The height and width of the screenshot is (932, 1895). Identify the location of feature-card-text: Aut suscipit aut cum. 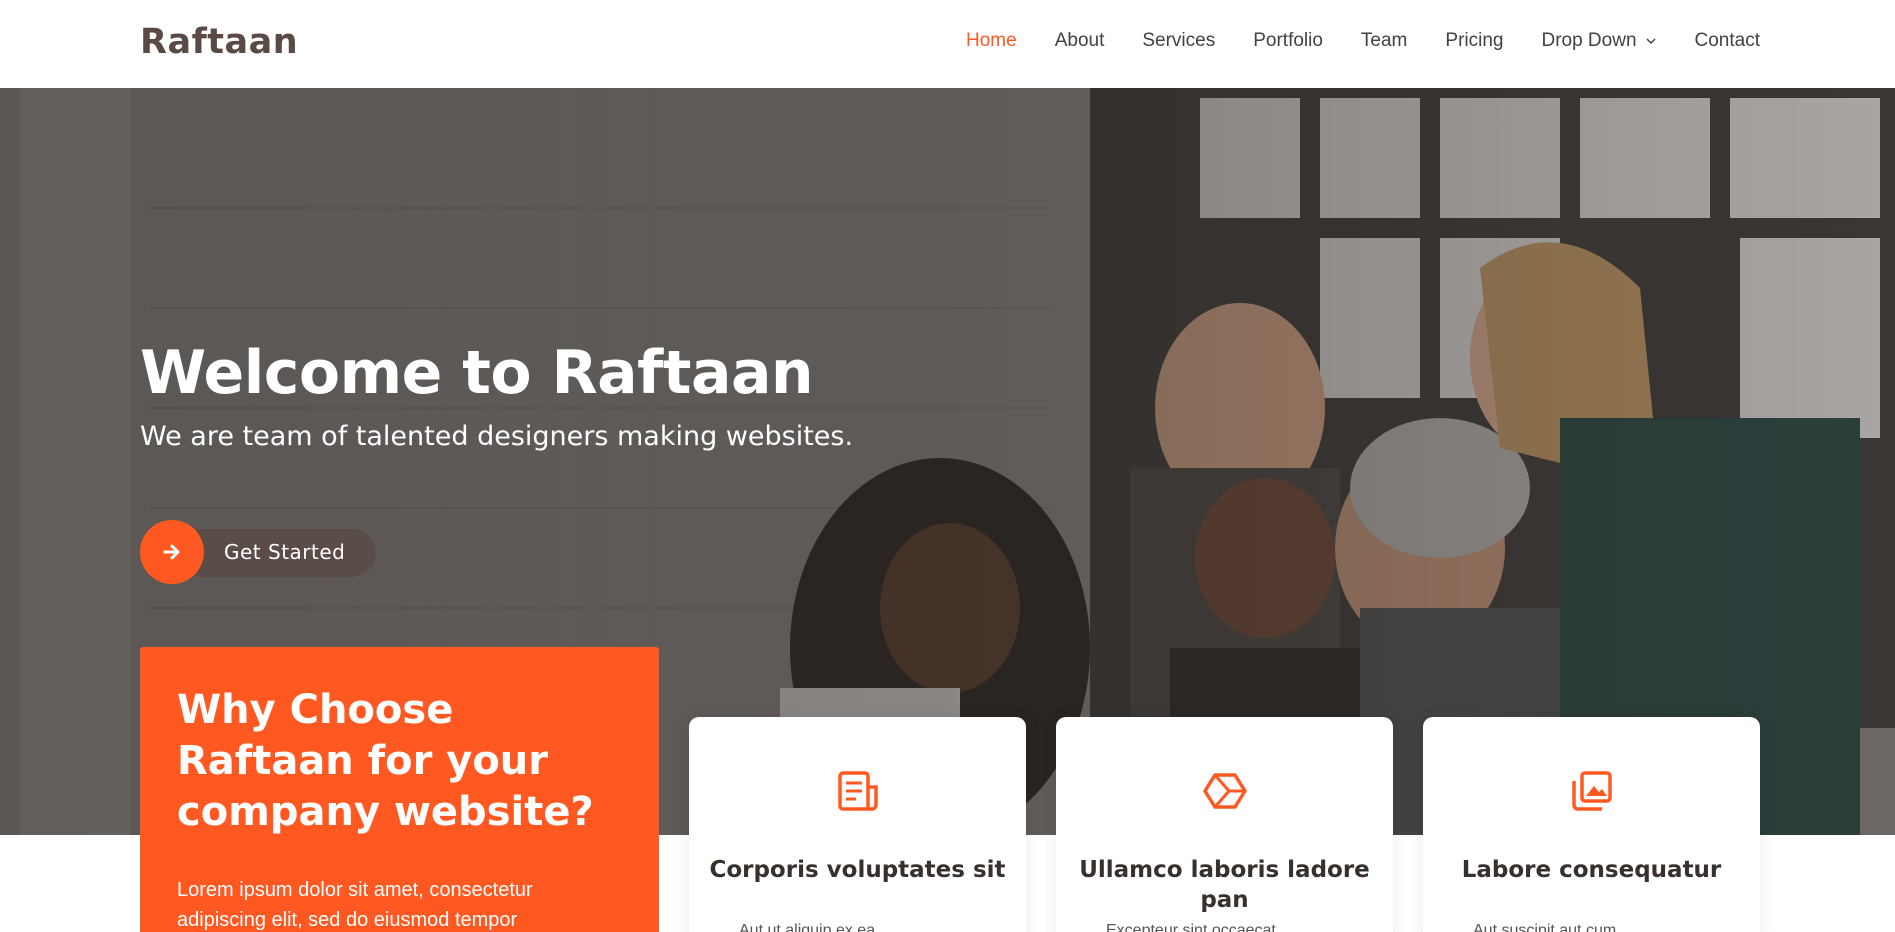
(1545, 927).